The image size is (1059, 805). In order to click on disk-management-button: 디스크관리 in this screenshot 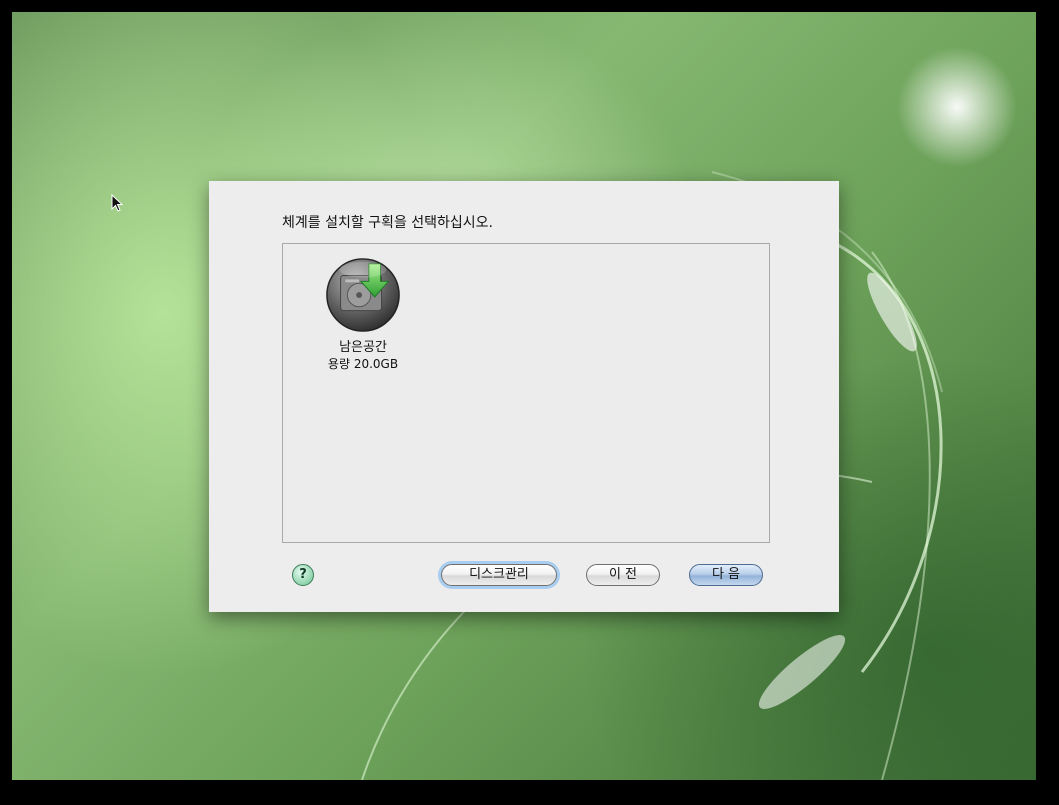, I will do `click(499, 575)`.